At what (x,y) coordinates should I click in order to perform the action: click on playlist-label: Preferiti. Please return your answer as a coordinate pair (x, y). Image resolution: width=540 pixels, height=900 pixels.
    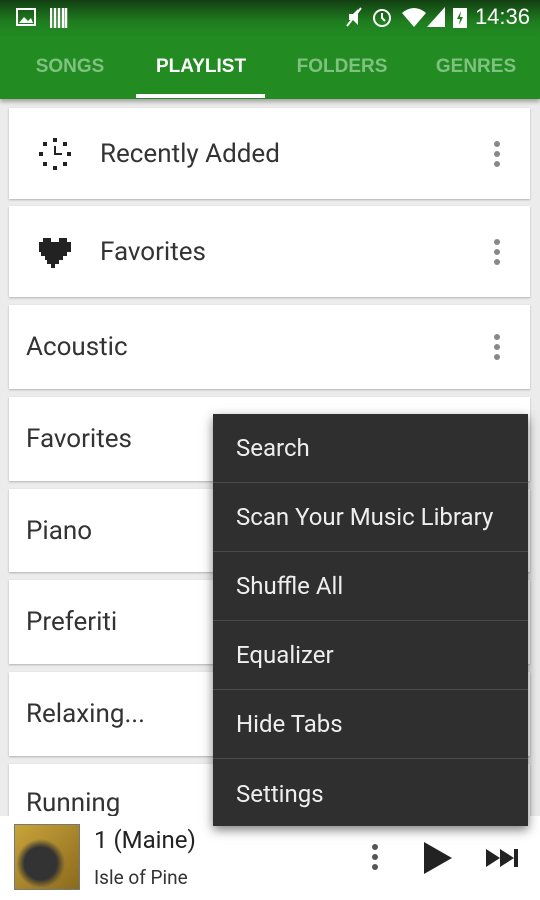
    Looking at the image, I should click on (72, 622).